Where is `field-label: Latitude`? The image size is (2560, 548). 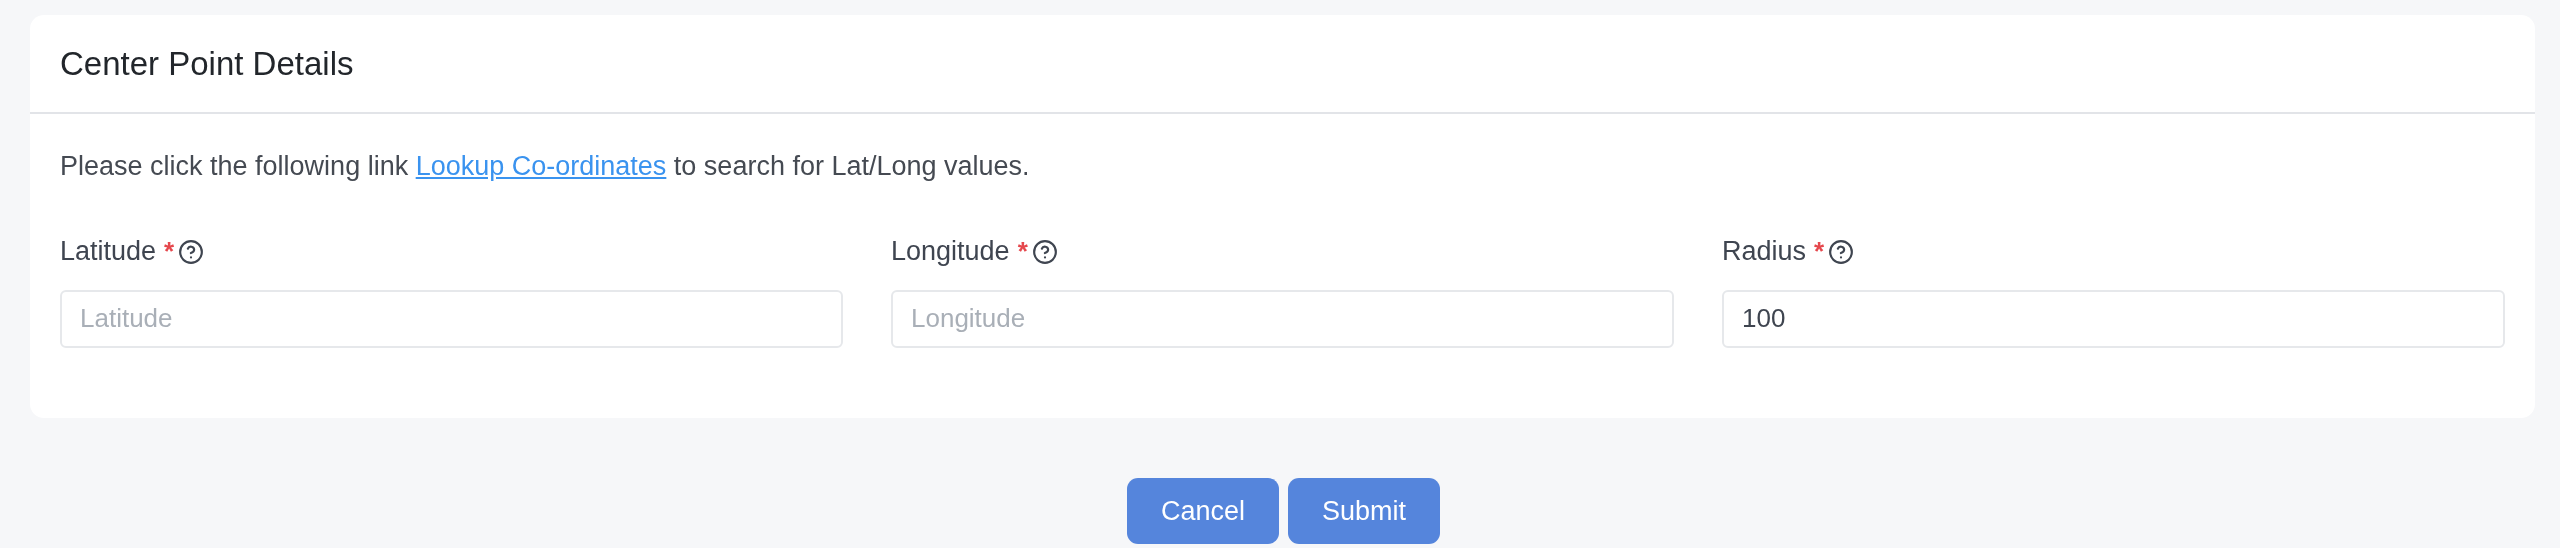
field-label: Latitude is located at coordinates (108, 252).